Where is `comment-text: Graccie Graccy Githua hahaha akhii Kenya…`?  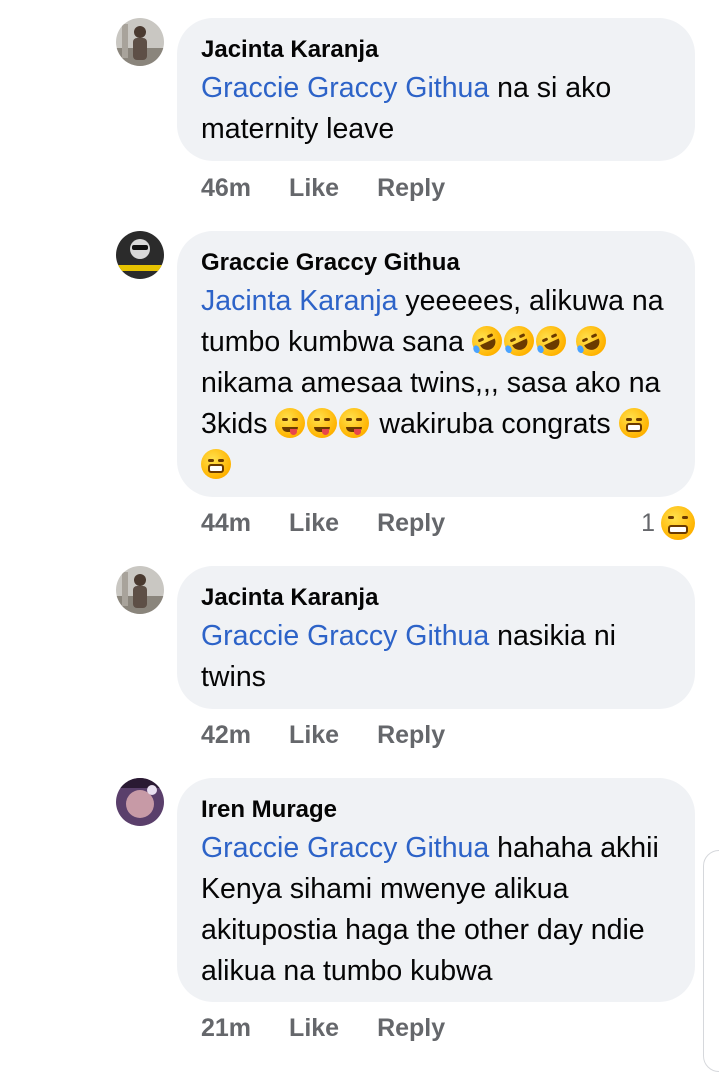
comment-text: Graccie Graccy Githua hahaha akhii Kenya… is located at coordinates (430, 909).